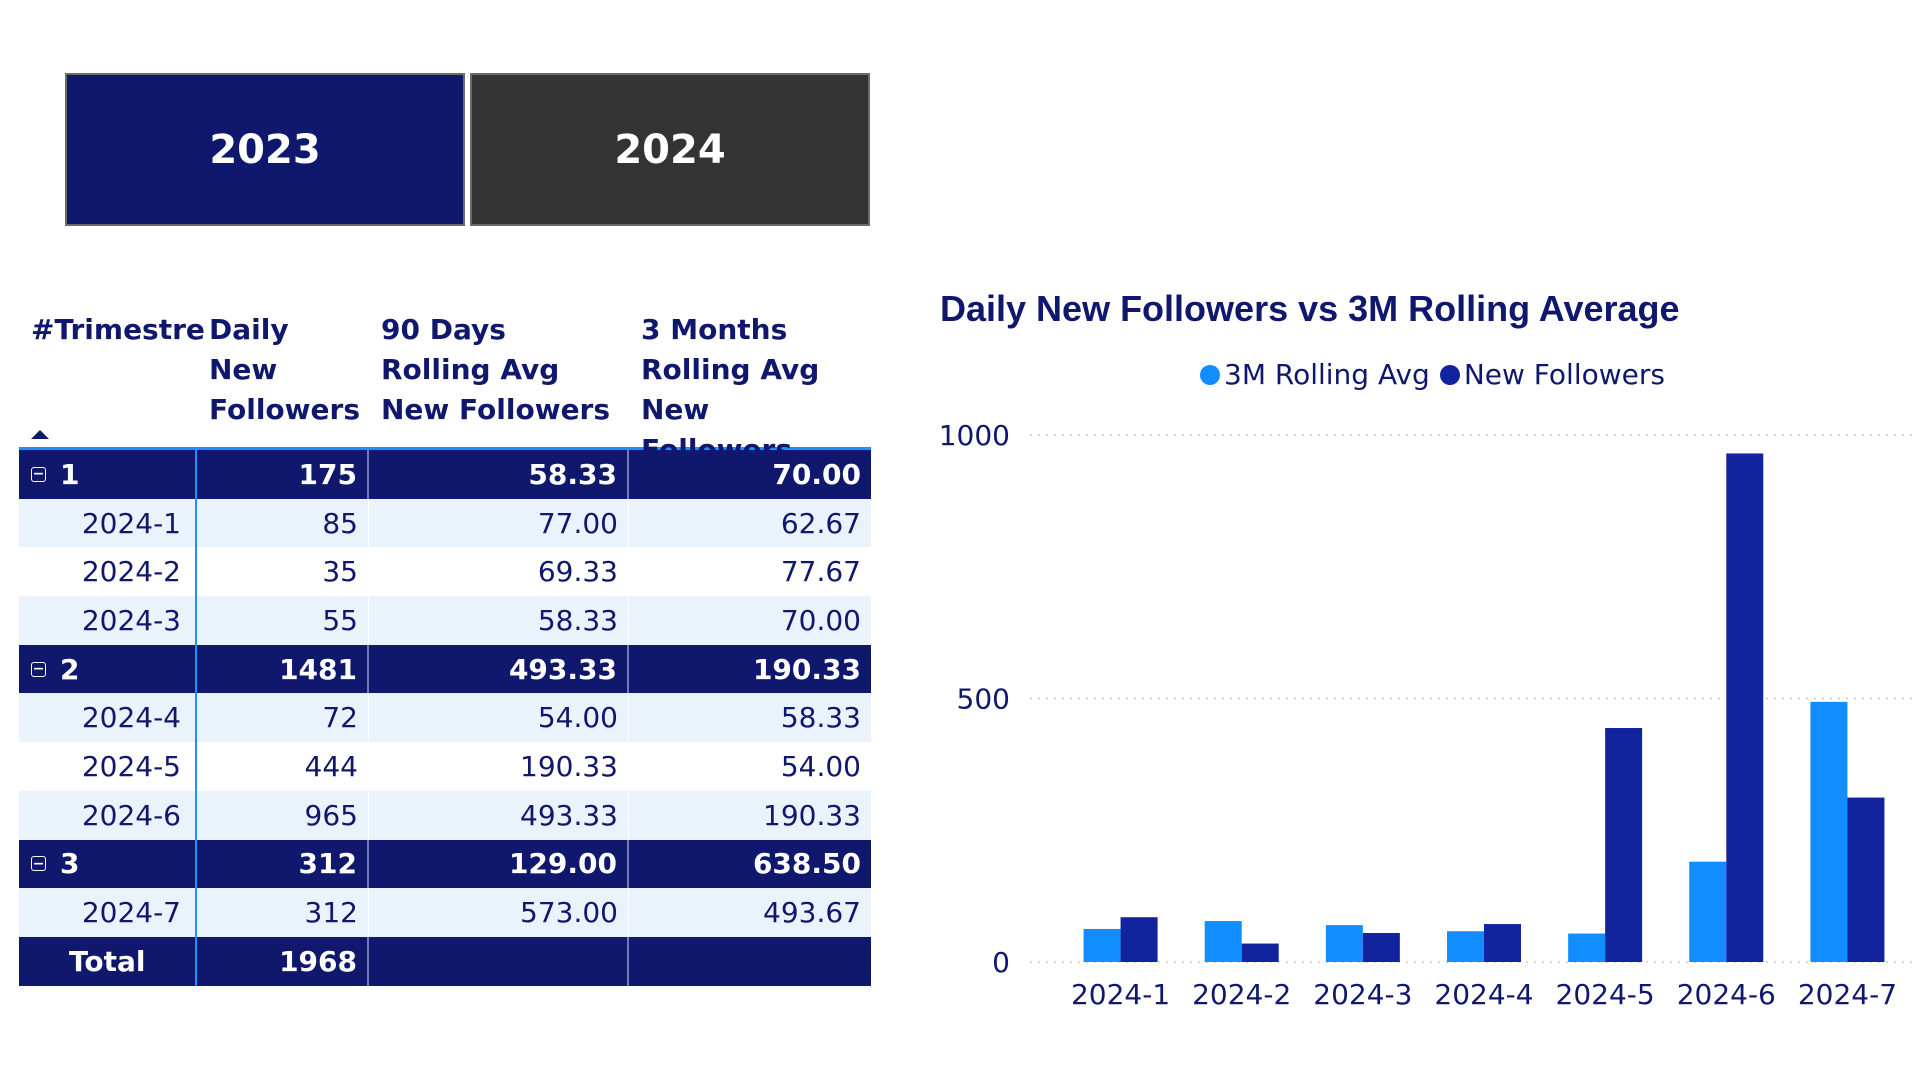 Image resolution: width=1920 pixels, height=1080 pixels. I want to click on x-tick-label: 2024-1, so click(1120, 994).